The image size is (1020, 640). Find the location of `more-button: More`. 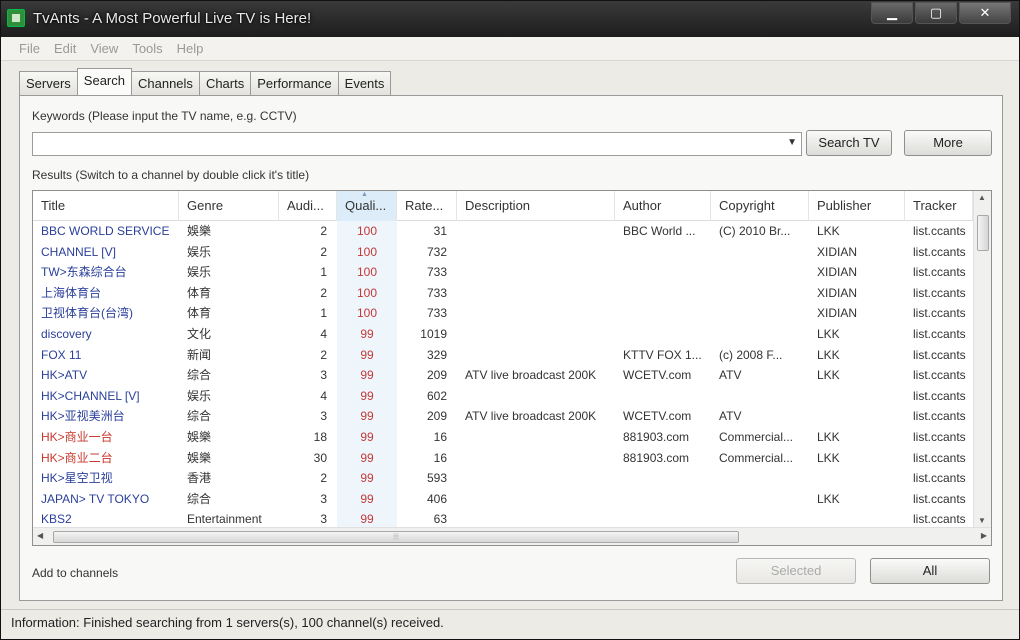

more-button: More is located at coordinates (948, 143).